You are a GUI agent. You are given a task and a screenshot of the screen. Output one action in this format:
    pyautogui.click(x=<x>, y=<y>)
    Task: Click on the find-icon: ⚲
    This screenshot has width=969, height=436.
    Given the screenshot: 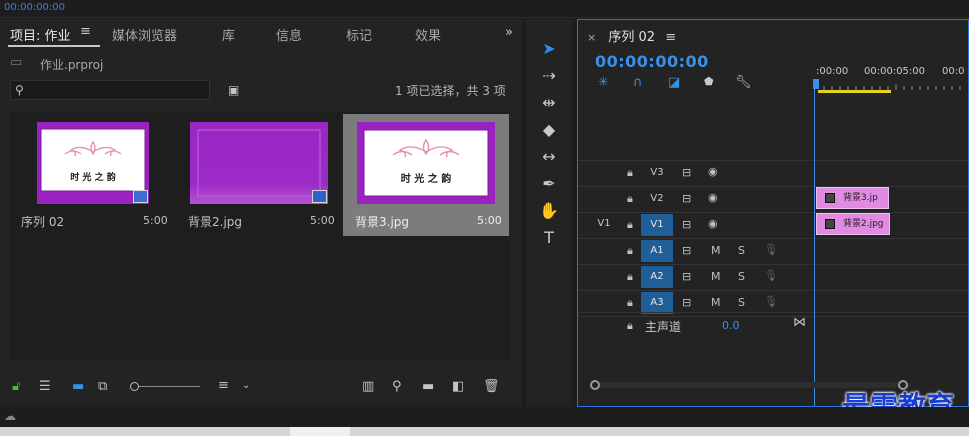 What is the action you would take?
    pyautogui.click(x=397, y=387)
    